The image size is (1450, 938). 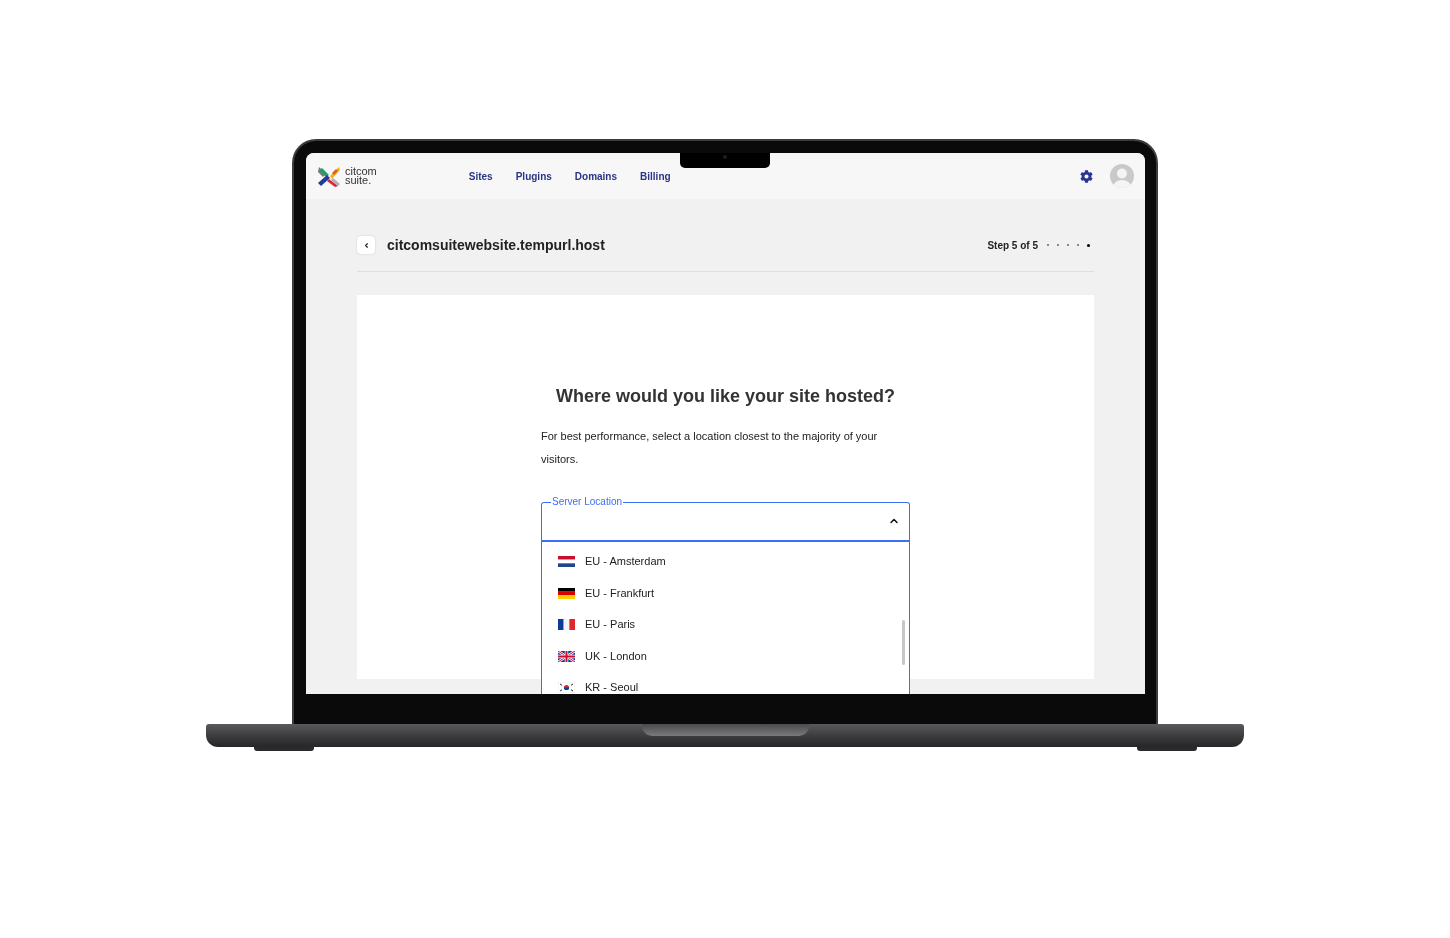 I want to click on back-button, so click(x=366, y=245).